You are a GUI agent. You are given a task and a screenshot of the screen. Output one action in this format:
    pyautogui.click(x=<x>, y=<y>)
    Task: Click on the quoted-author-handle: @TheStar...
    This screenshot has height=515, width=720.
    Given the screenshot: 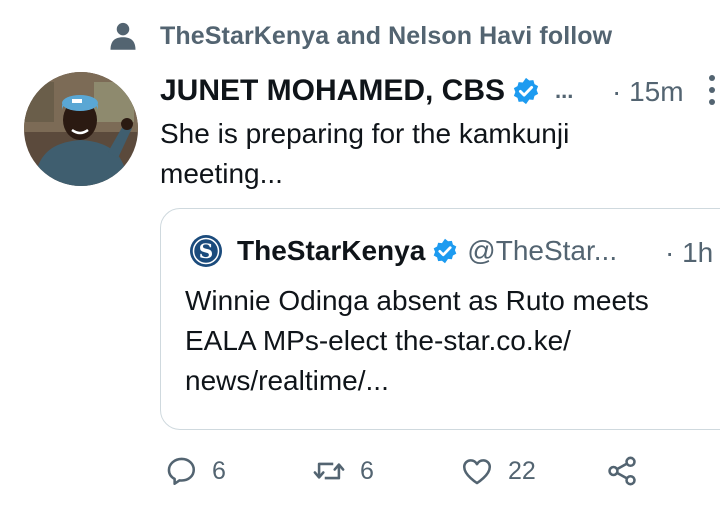 What is the action you would take?
    pyautogui.click(x=542, y=250)
    